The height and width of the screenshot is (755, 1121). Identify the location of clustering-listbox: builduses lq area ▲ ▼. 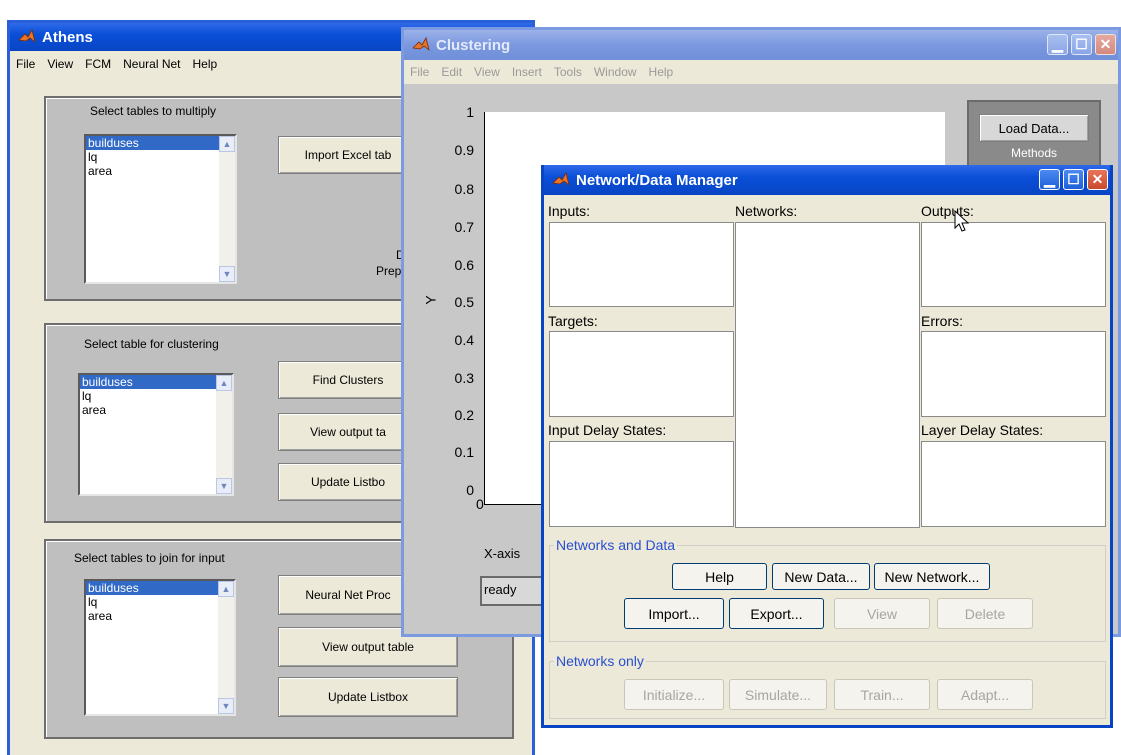
(156, 434).